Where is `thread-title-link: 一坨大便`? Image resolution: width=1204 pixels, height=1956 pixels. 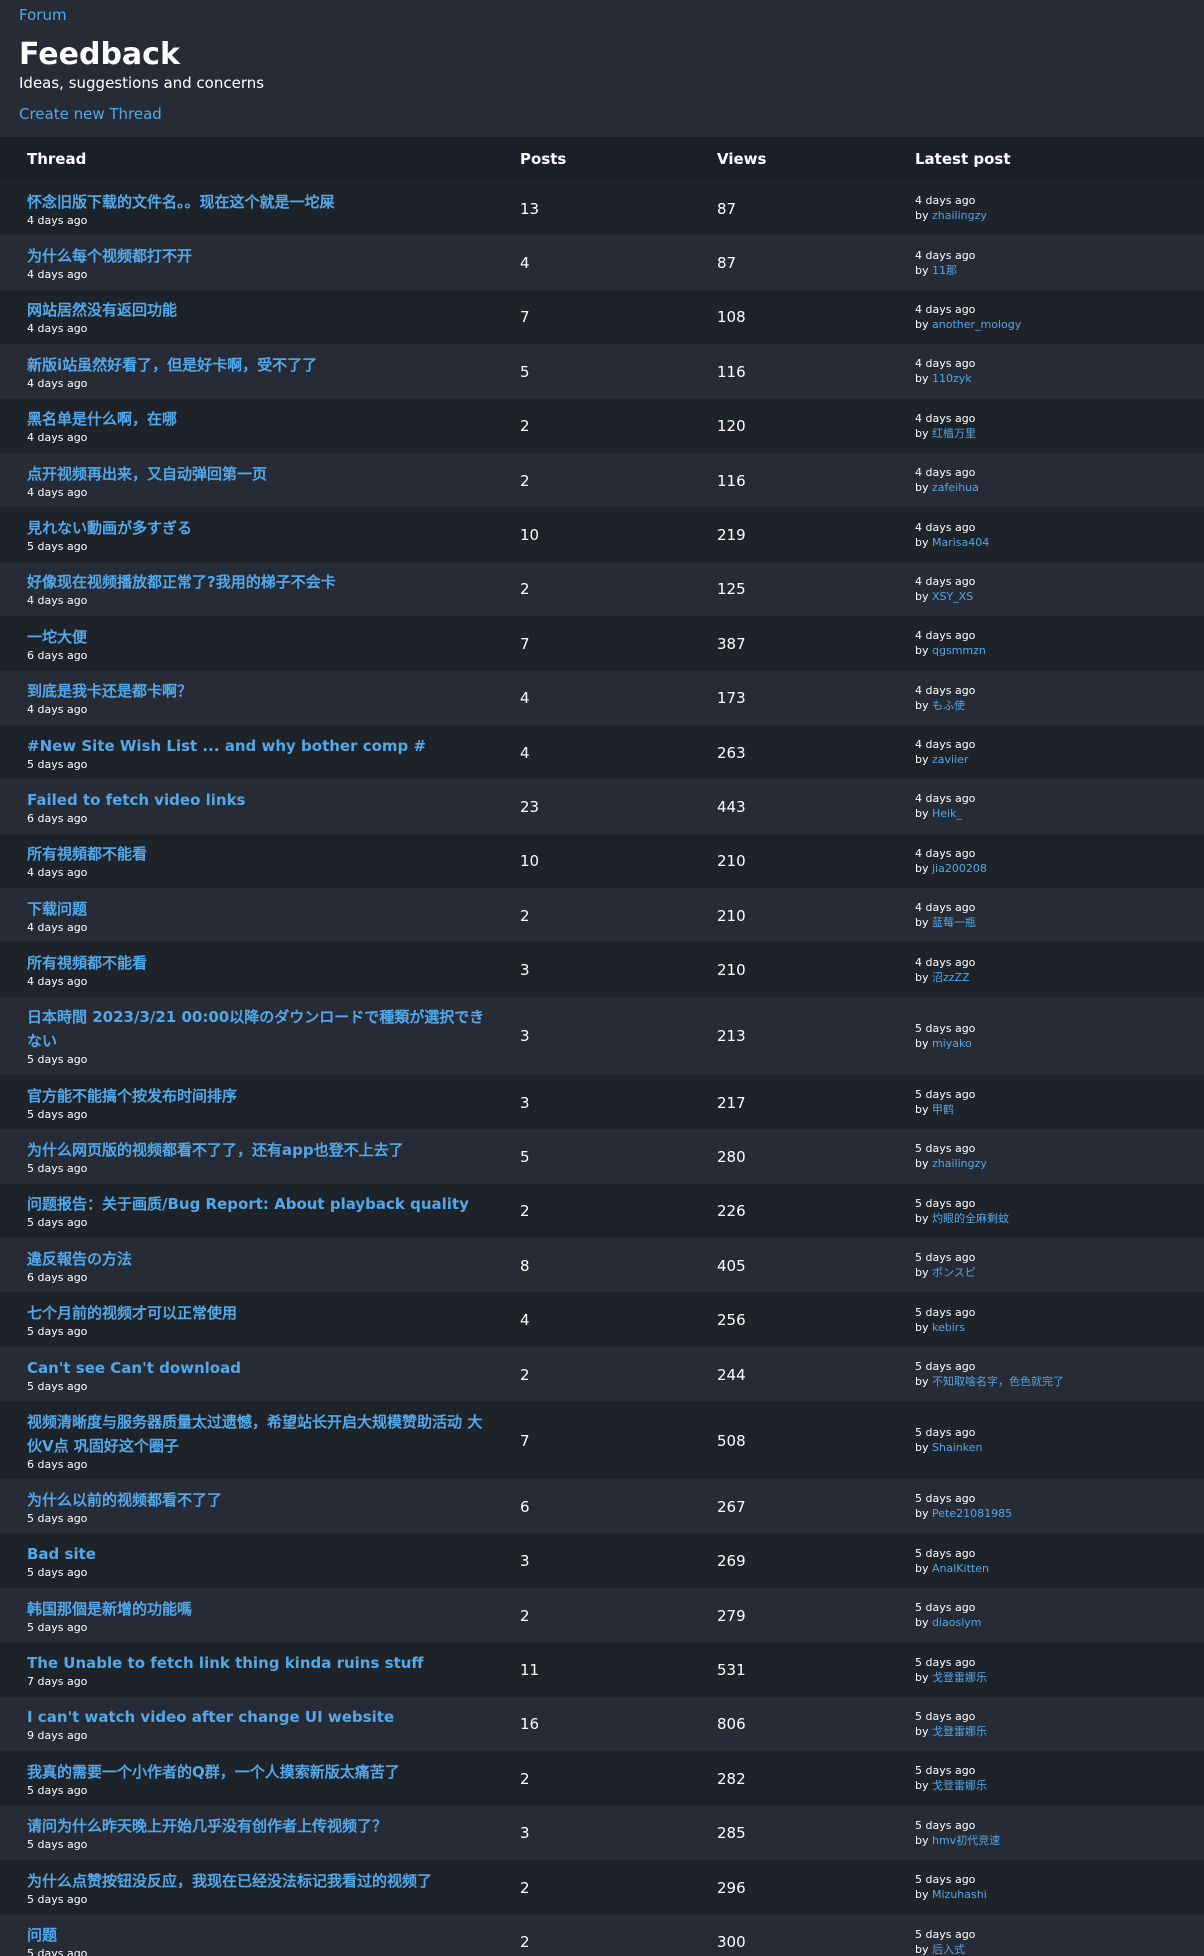
thread-title-link: 一坨大便 is located at coordinates (262, 637).